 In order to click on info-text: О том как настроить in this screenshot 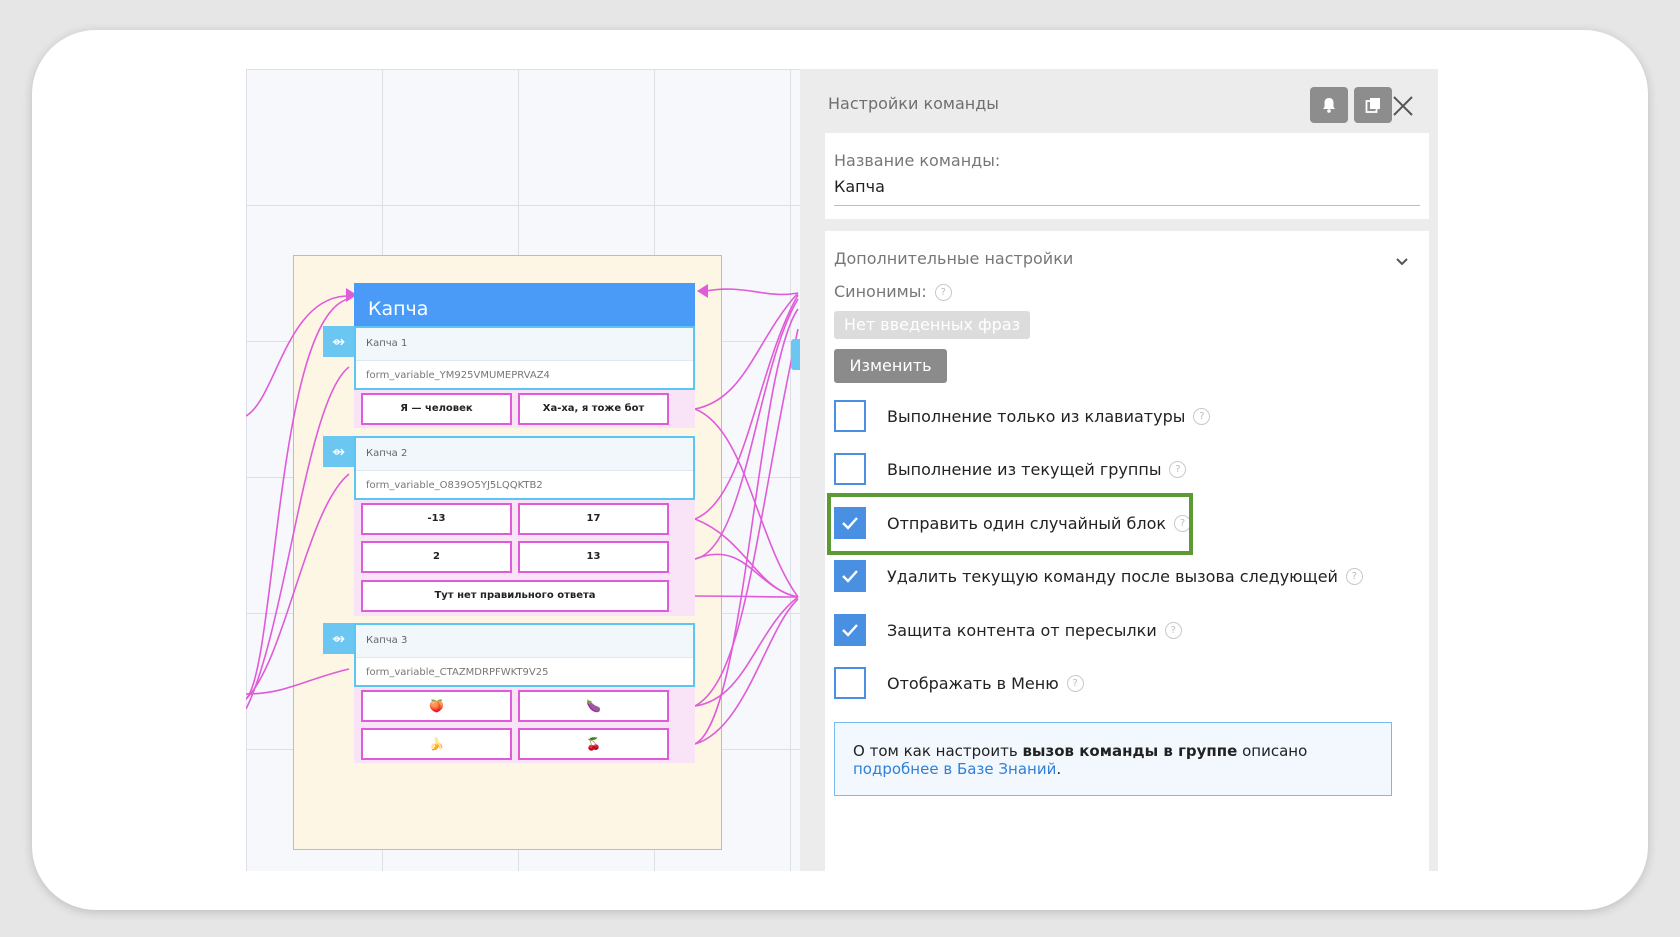, I will do `click(938, 751)`.